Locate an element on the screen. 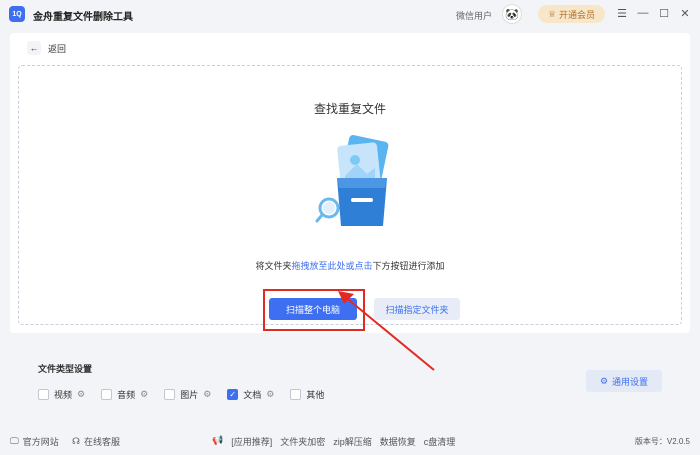 The image size is (700, 455). hint-text-before: 将文件夹 is located at coordinates (273, 266).